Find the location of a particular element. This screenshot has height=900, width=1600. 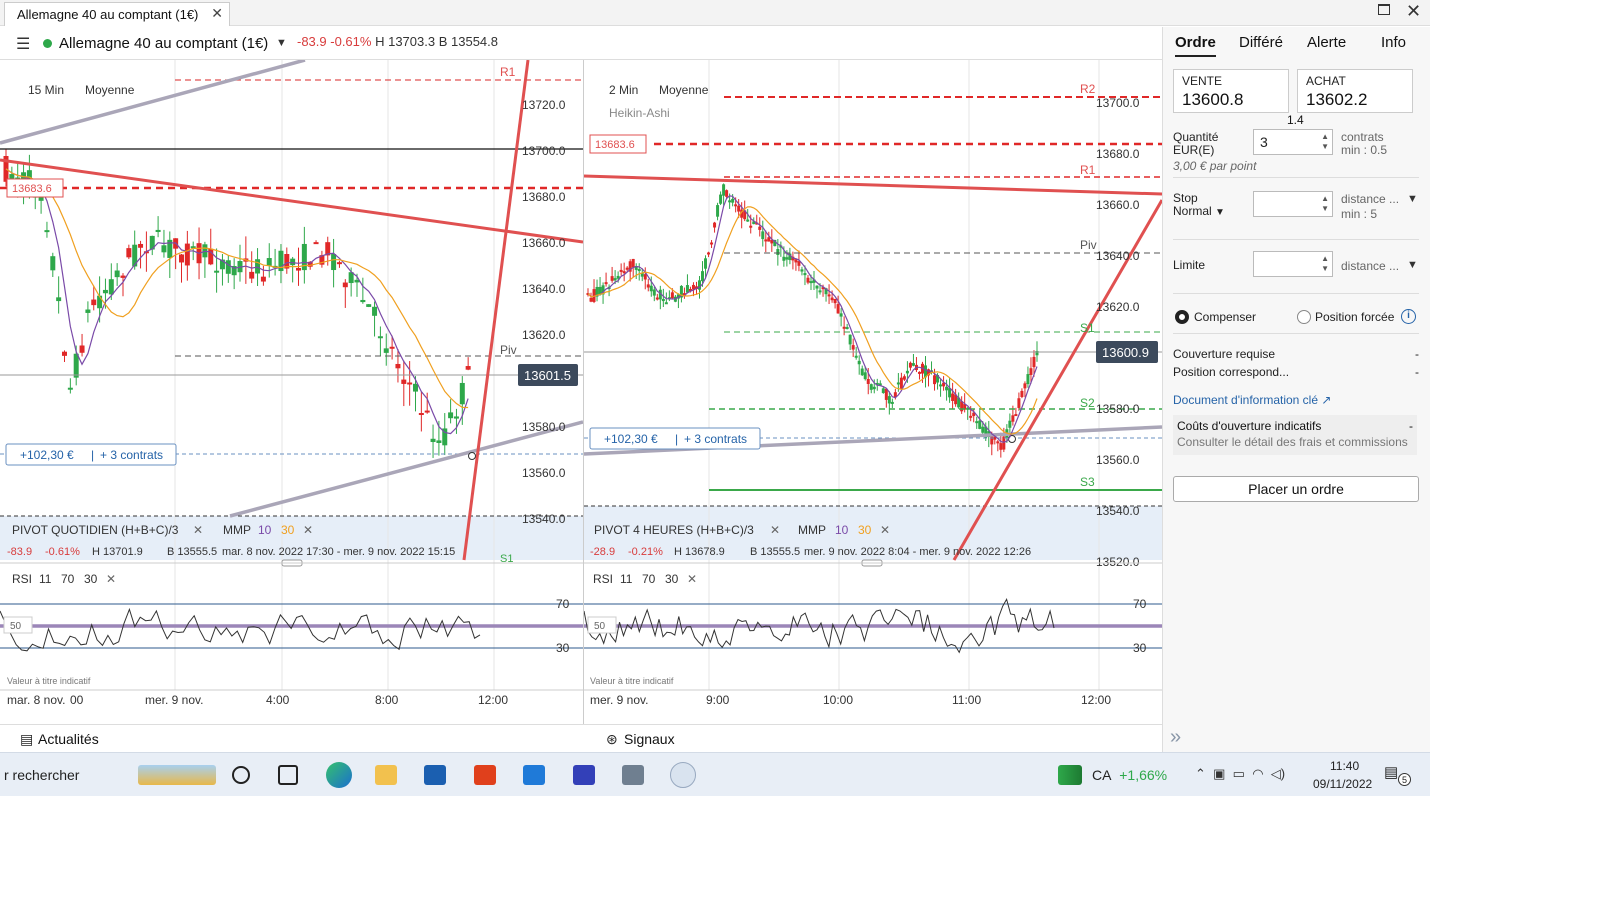

timeframe-label: 15 Min is located at coordinates (46, 90).